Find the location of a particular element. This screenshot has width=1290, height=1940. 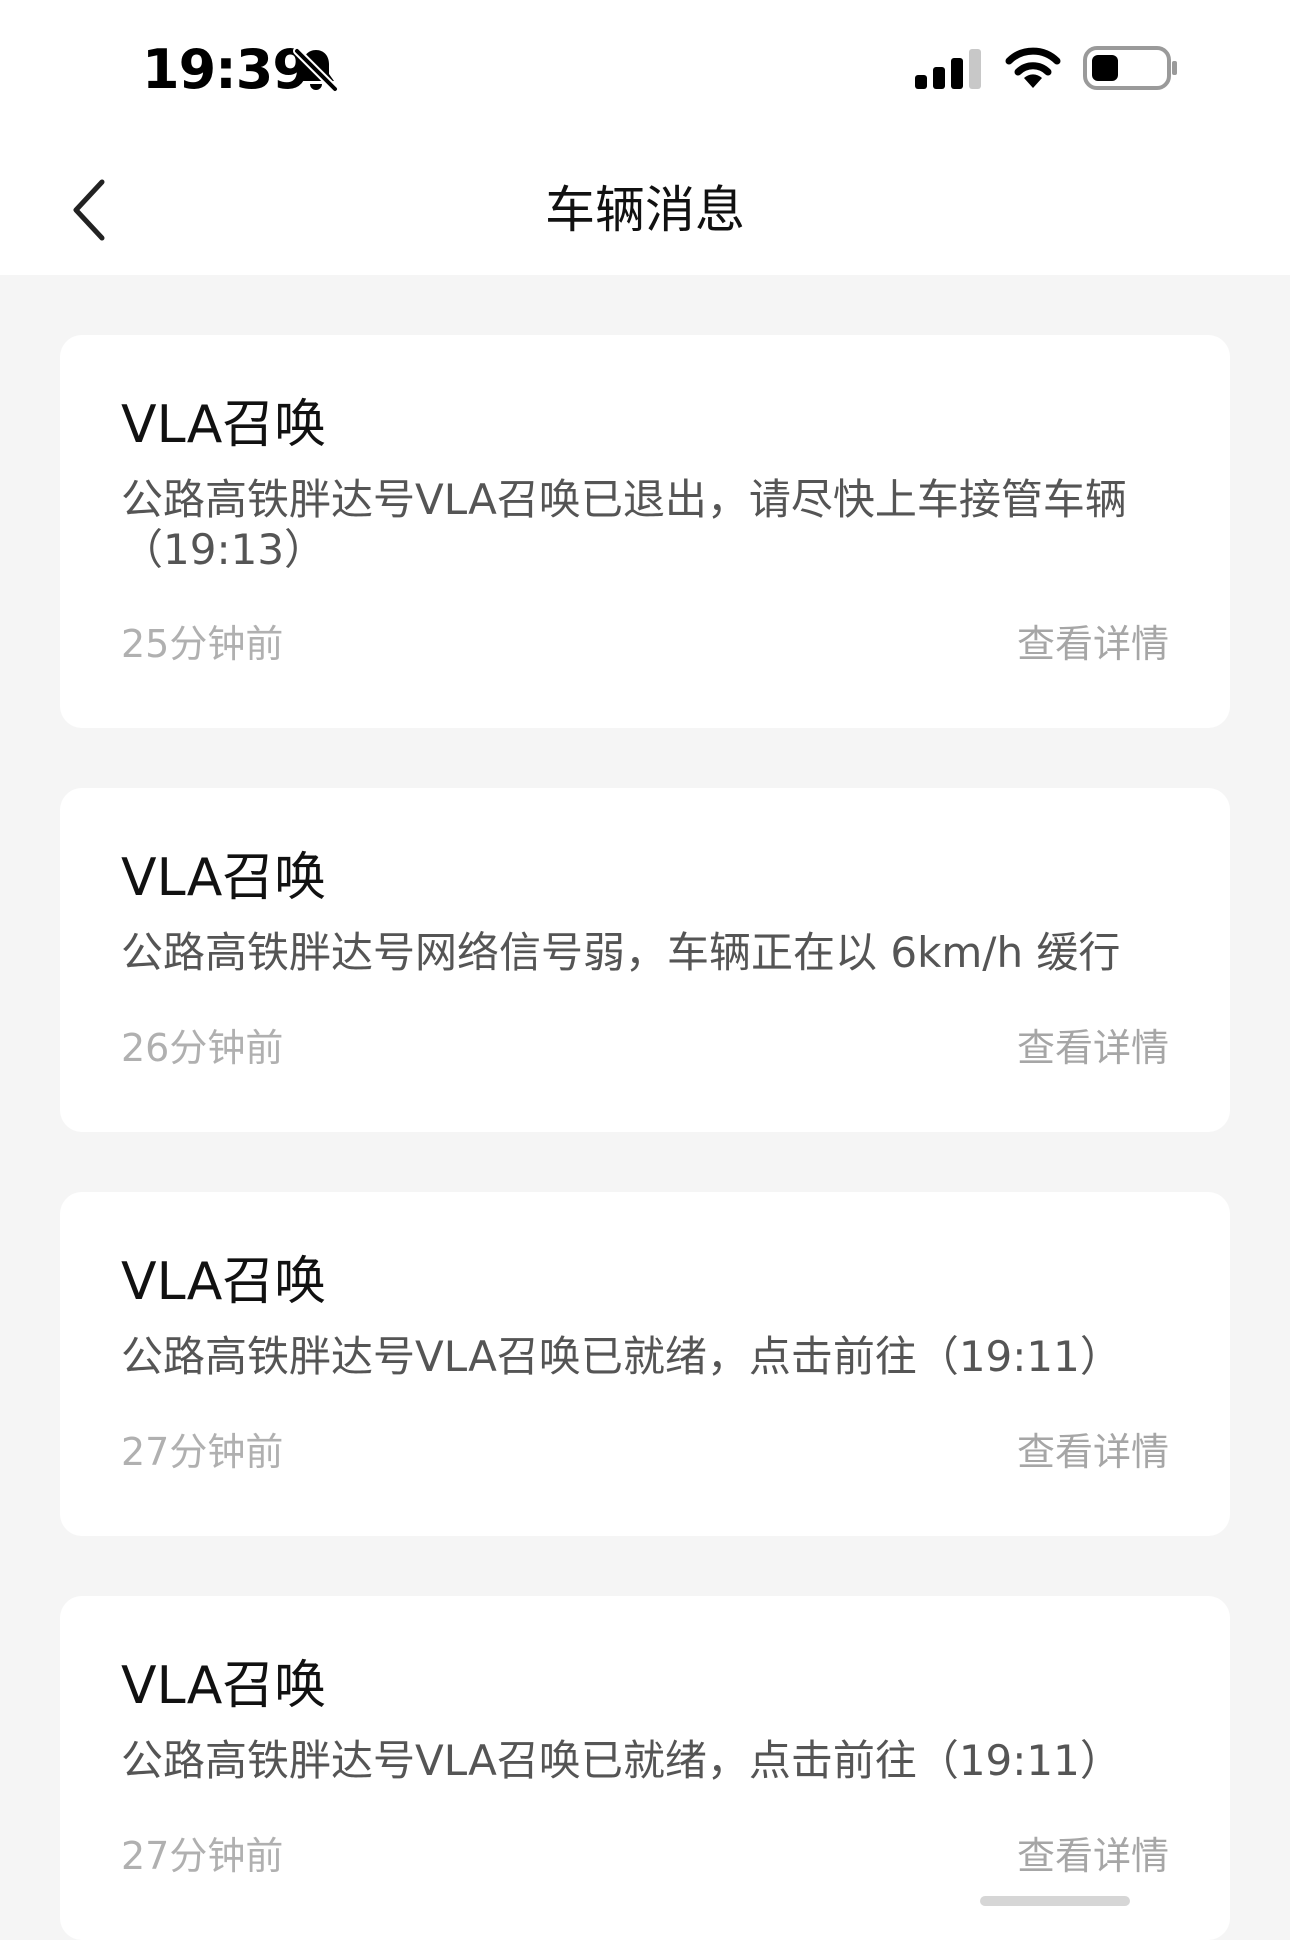

cellular-signal-icon is located at coordinates (948, 69).